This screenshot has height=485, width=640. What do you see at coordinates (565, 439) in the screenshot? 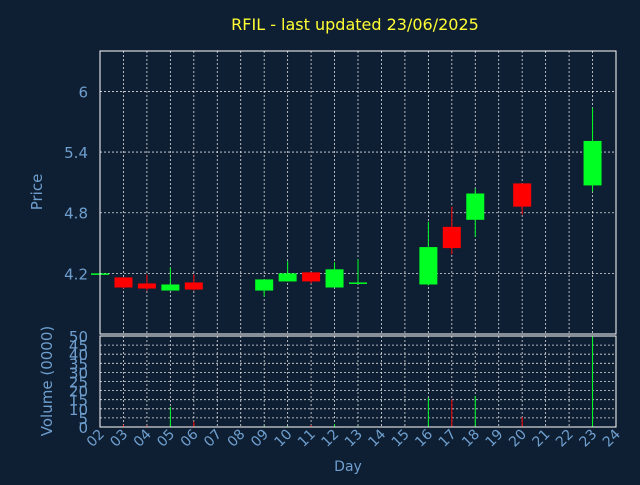
I see `x-tick-label: 22` at bounding box center [565, 439].